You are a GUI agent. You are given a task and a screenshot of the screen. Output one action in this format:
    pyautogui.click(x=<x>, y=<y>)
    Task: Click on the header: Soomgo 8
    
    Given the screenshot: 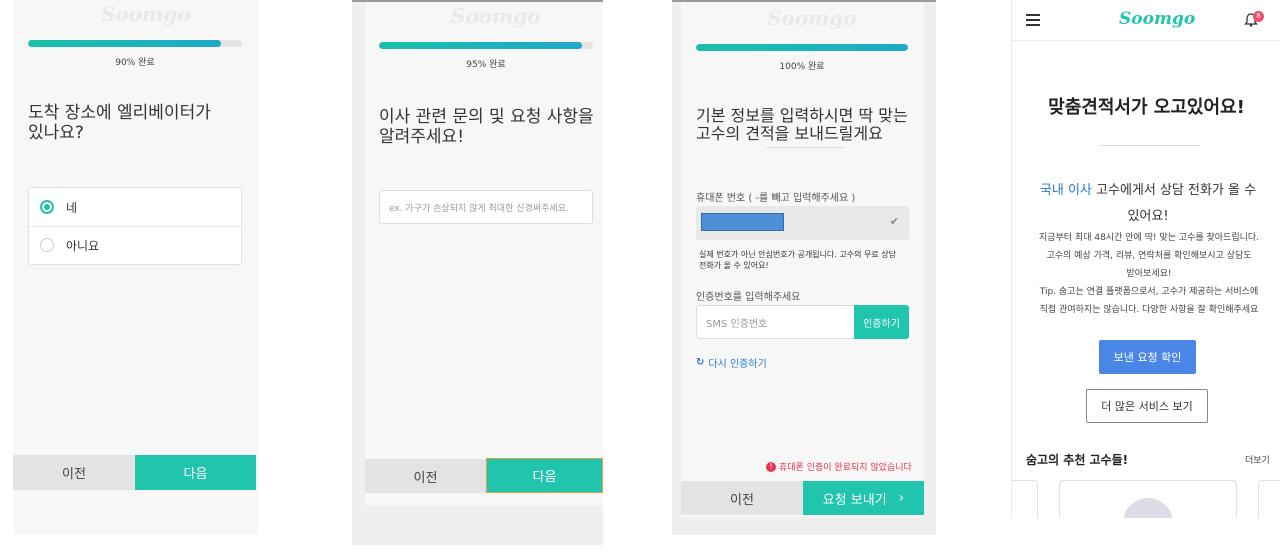 What is the action you would take?
    pyautogui.click(x=1146, y=20)
    